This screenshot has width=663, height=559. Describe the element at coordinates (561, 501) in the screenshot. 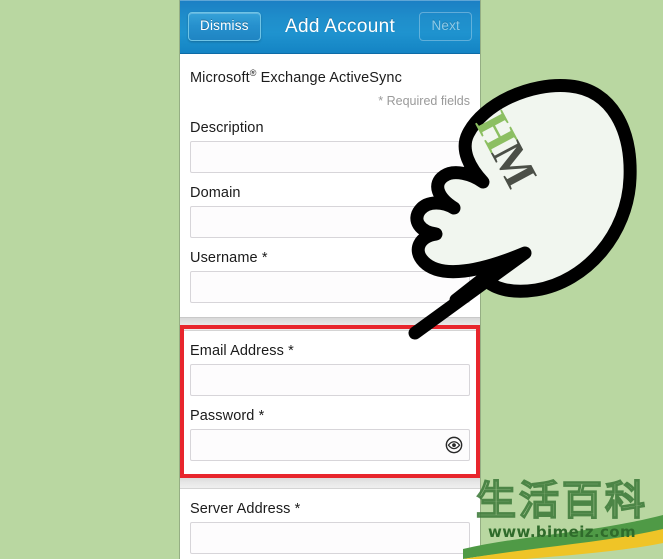

I see `watermark-text: 生活百科` at that location.